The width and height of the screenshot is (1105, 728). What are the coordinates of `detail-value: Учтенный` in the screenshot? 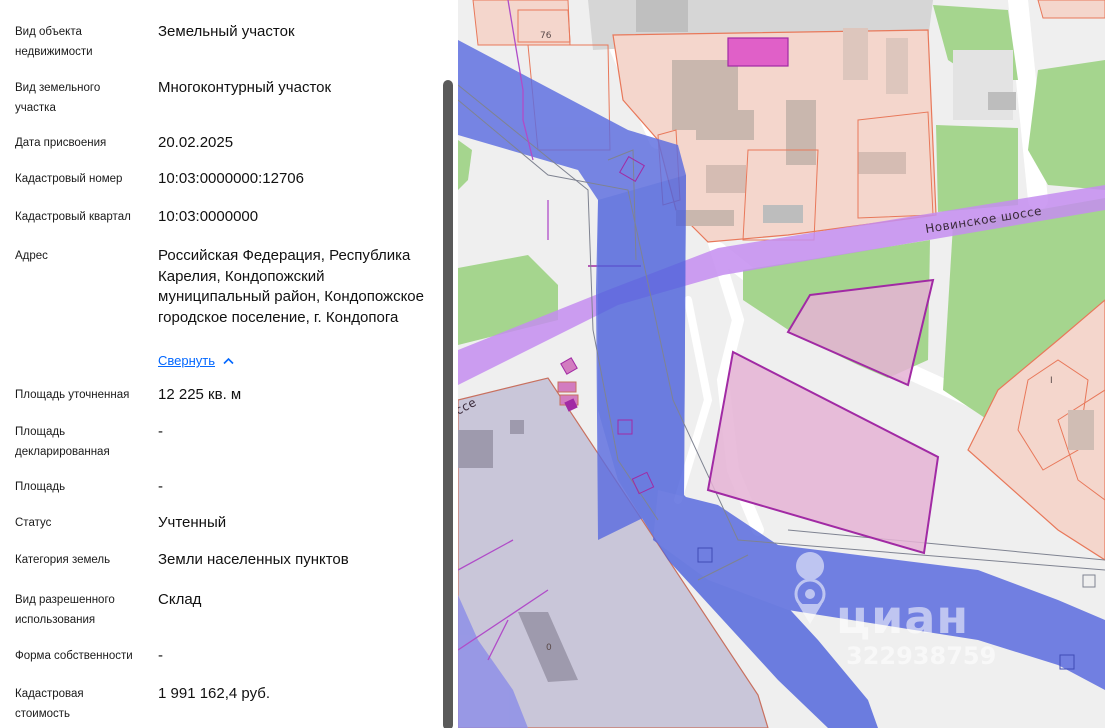 It's located at (192, 522).